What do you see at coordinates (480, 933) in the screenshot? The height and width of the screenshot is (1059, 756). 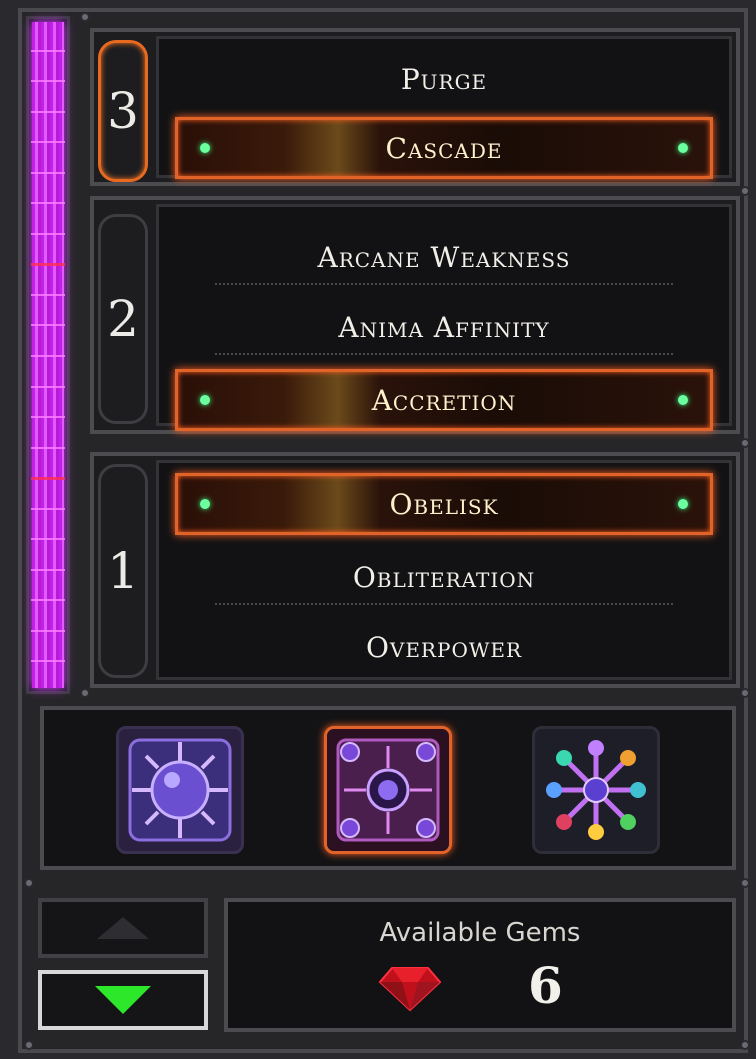 I see `available-gems-label: Available Gems` at bounding box center [480, 933].